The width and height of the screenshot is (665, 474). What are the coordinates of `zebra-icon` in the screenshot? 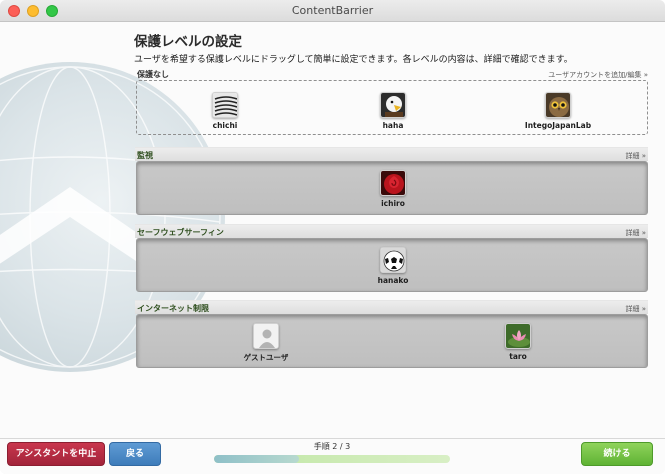 It's located at (225, 105).